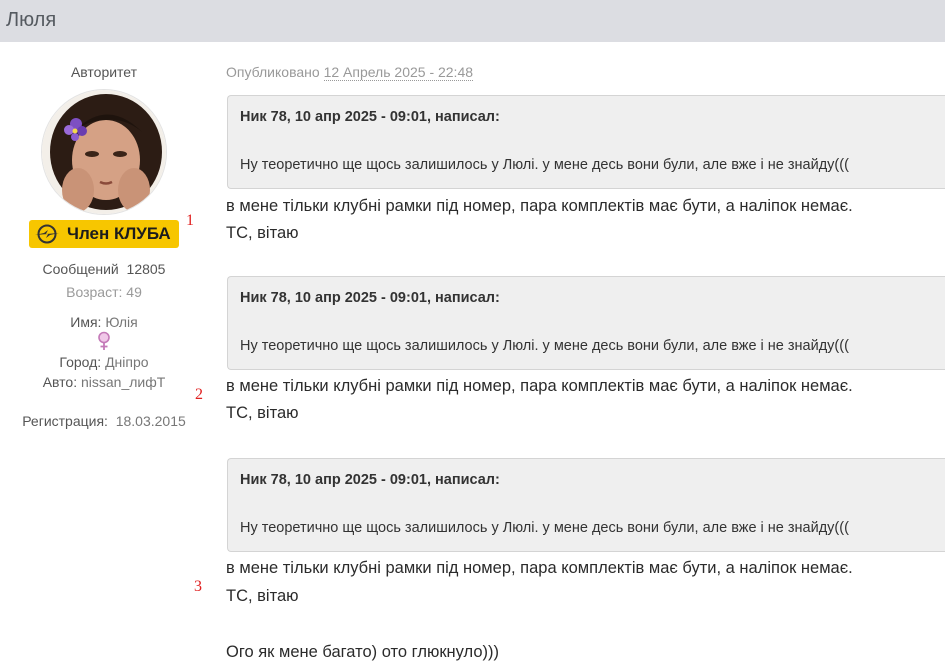 This screenshot has width=945, height=662. What do you see at coordinates (80, 269) in the screenshot?
I see `posts-label: Сообщений` at bounding box center [80, 269].